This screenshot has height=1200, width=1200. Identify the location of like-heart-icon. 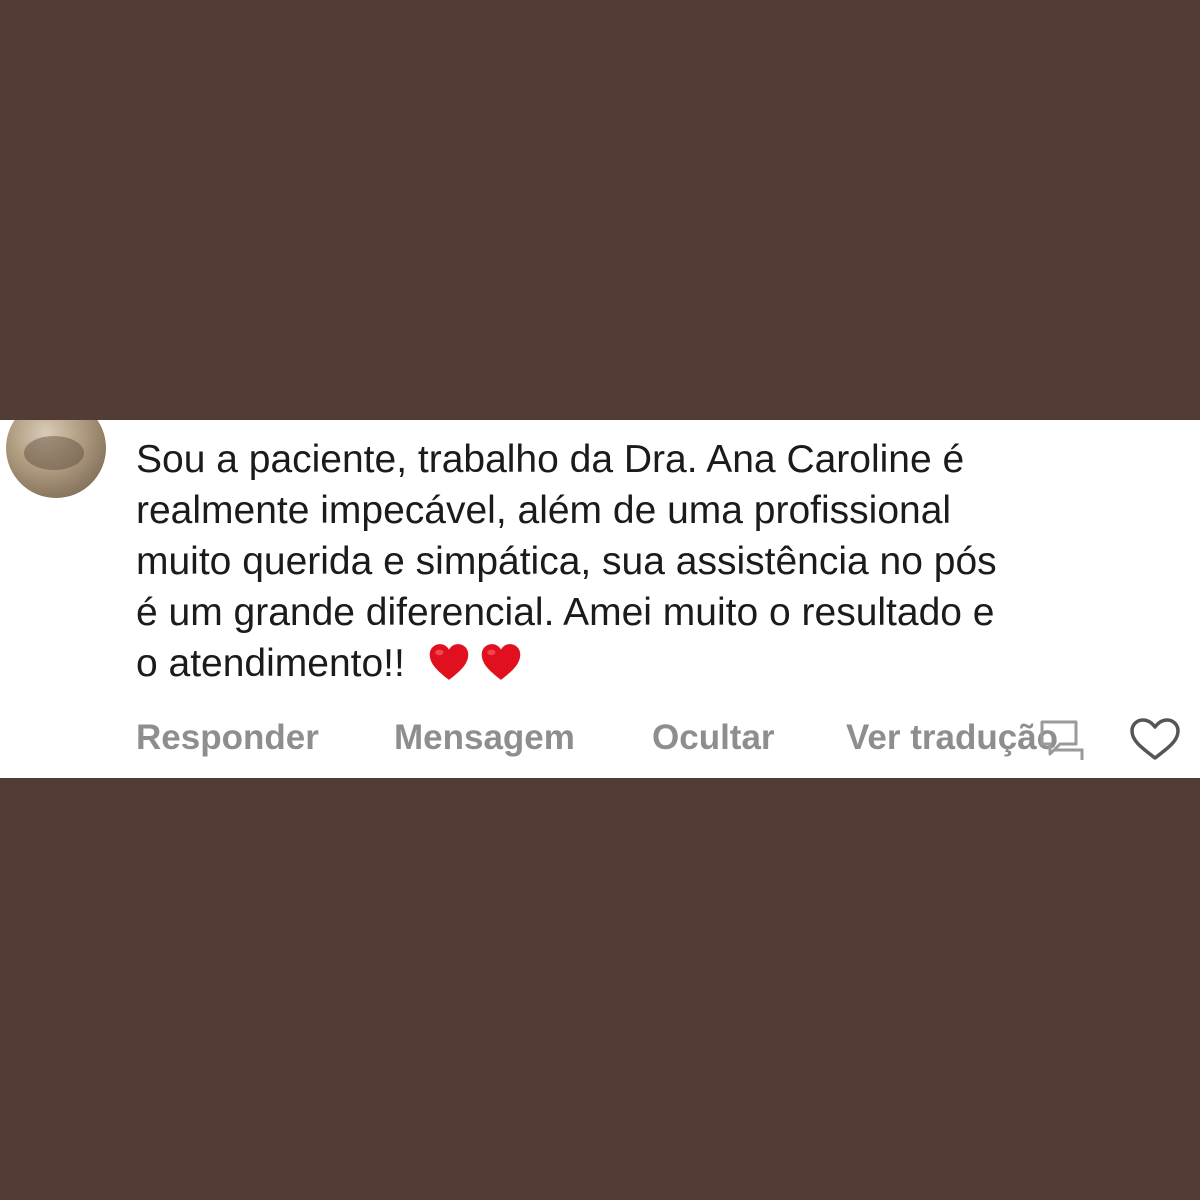
(1155, 739).